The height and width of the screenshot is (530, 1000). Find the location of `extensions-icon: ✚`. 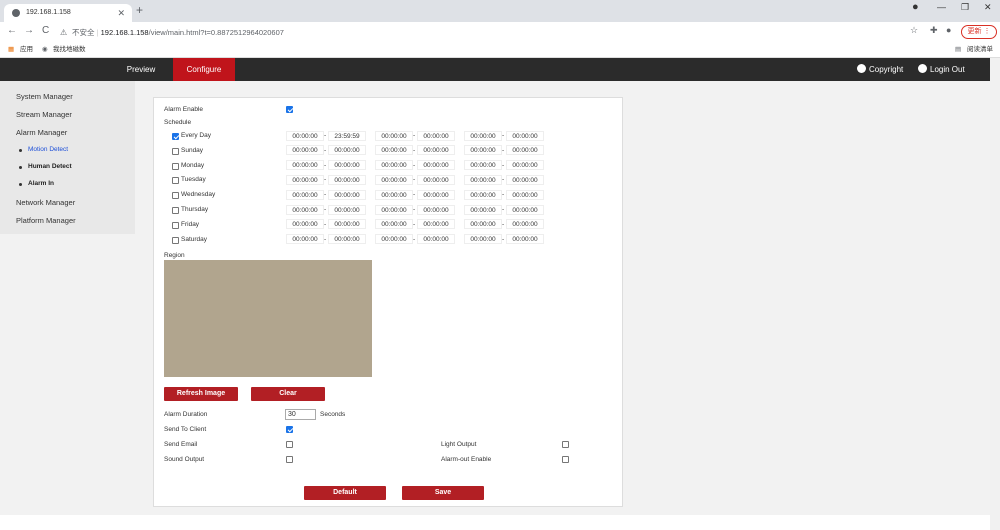

extensions-icon: ✚ is located at coordinates (934, 30).